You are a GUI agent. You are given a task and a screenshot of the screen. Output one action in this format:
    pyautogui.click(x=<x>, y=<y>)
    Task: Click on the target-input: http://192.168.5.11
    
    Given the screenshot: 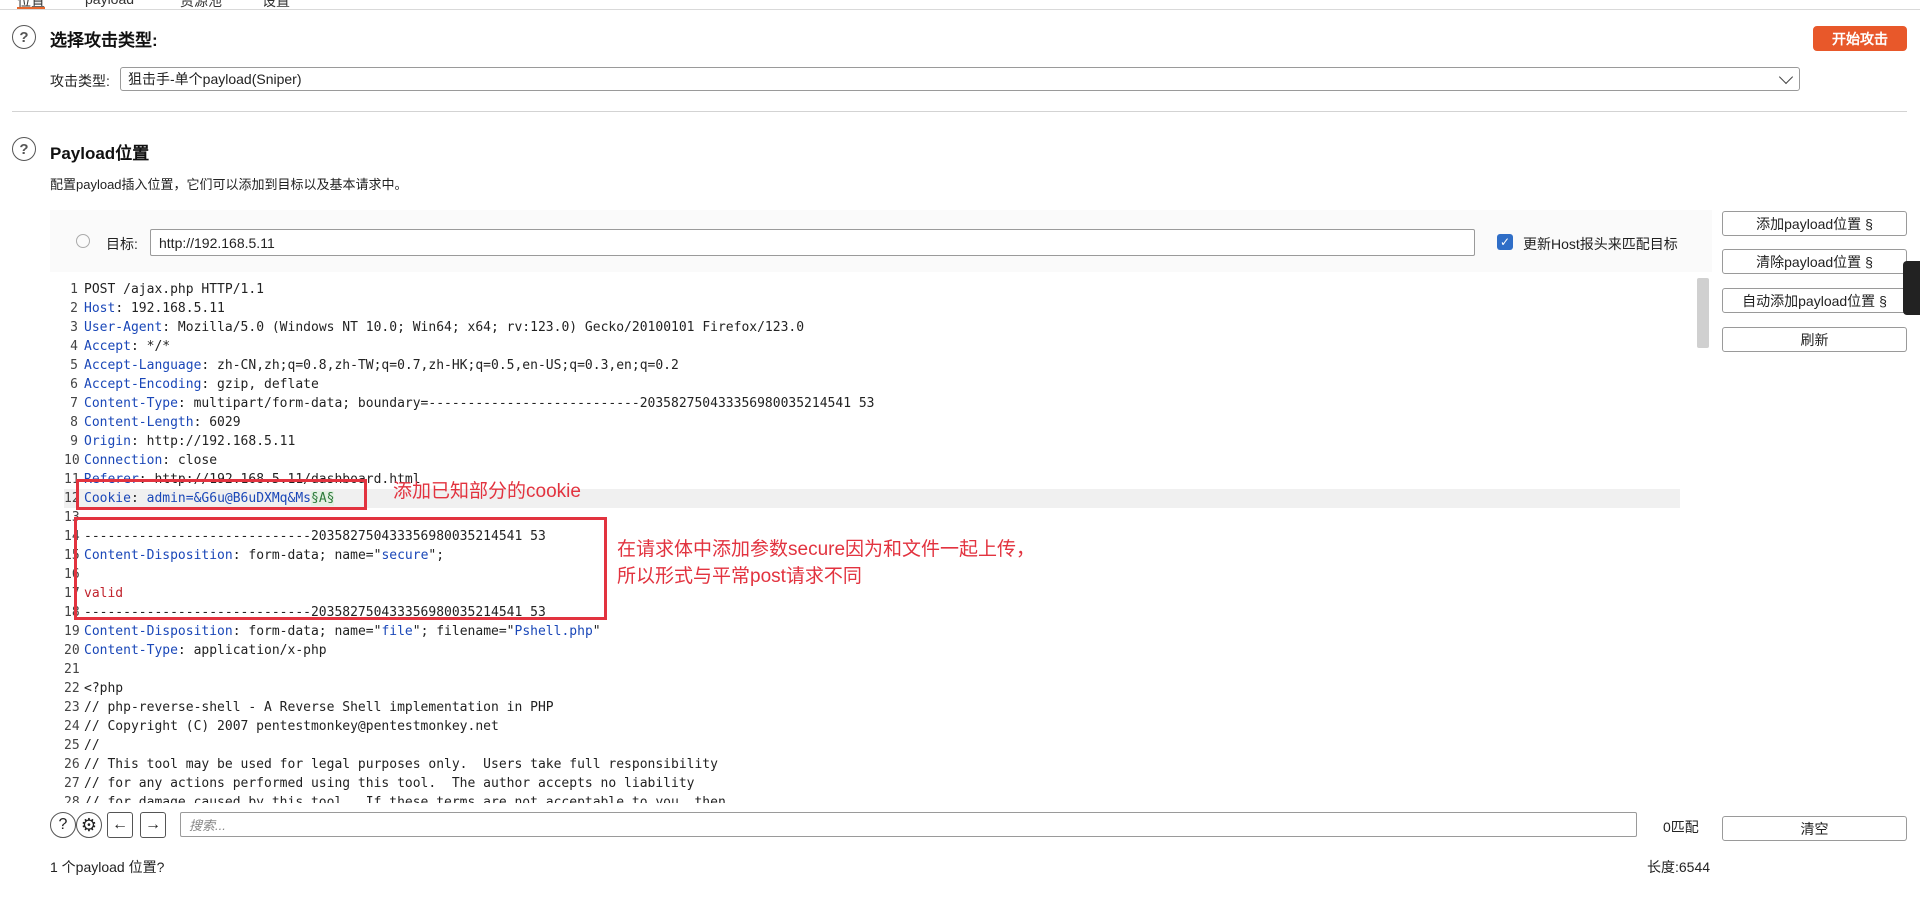 What is the action you would take?
    pyautogui.click(x=812, y=242)
    